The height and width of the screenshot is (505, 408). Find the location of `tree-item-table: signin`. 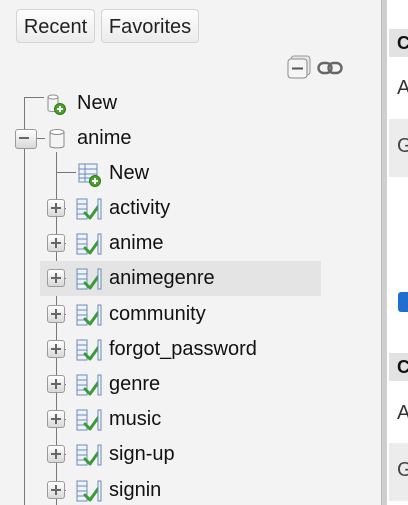

tree-item-table: signin is located at coordinates (190, 489).